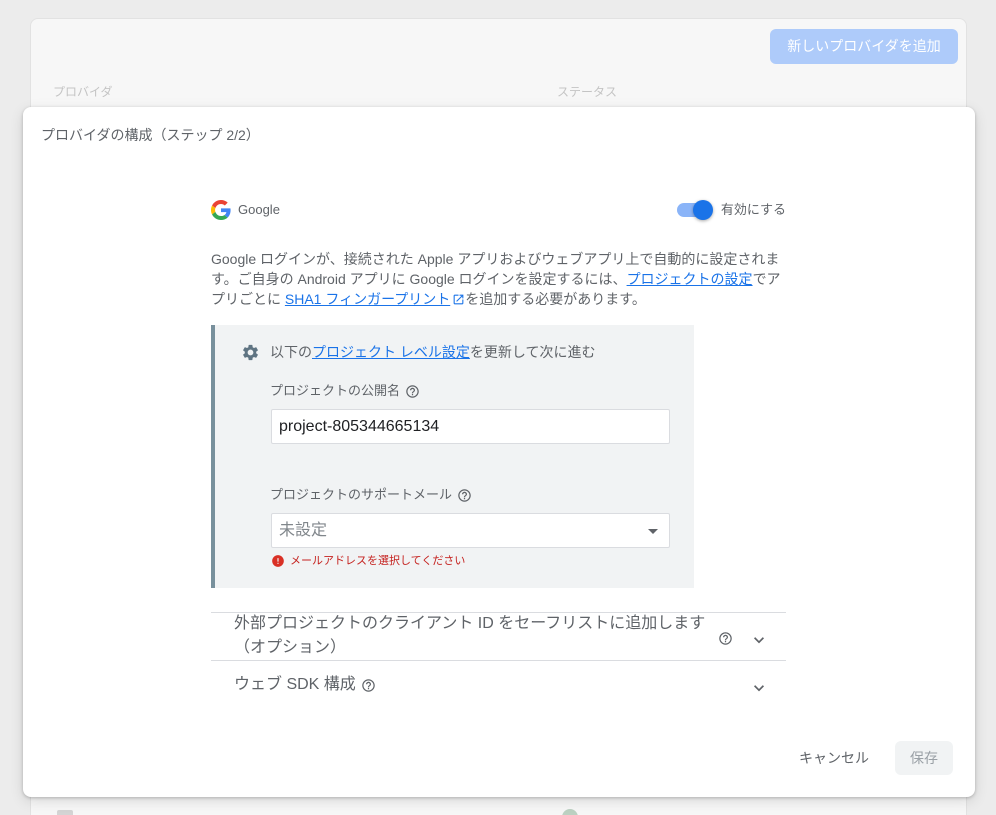  I want to click on section-web-sdk-config-label-row: ウェブ SDK 構成, so click(305, 685).